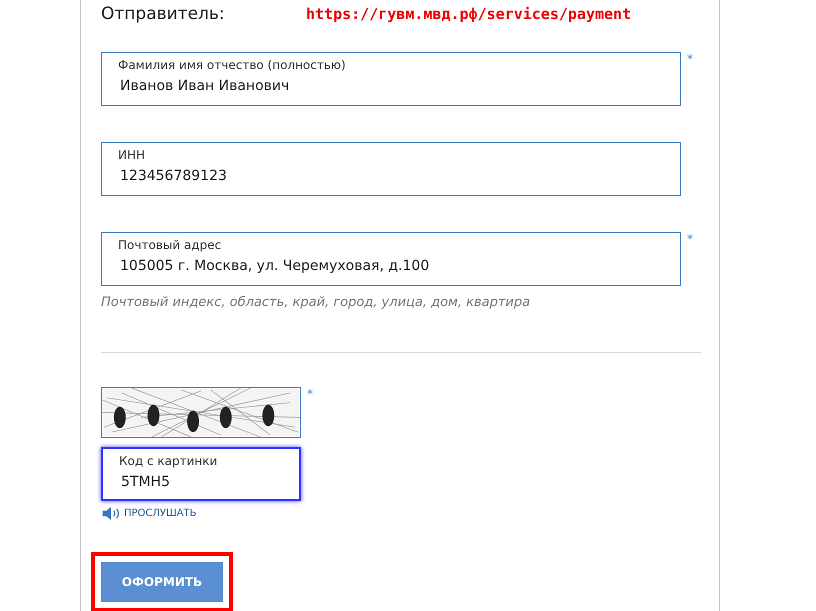 Image resolution: width=816 pixels, height=611 pixels. I want to click on listen-link: ПРОСЛУШАТЬ, so click(149, 513).